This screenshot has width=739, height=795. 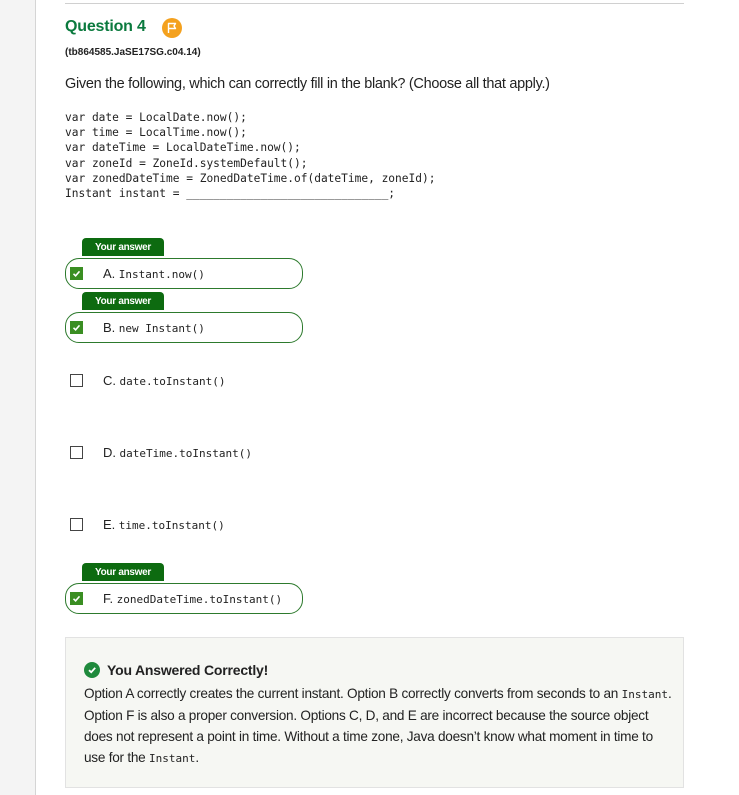 What do you see at coordinates (188, 670) in the screenshot?
I see `feedback-title: You Answered Correctly!` at bounding box center [188, 670].